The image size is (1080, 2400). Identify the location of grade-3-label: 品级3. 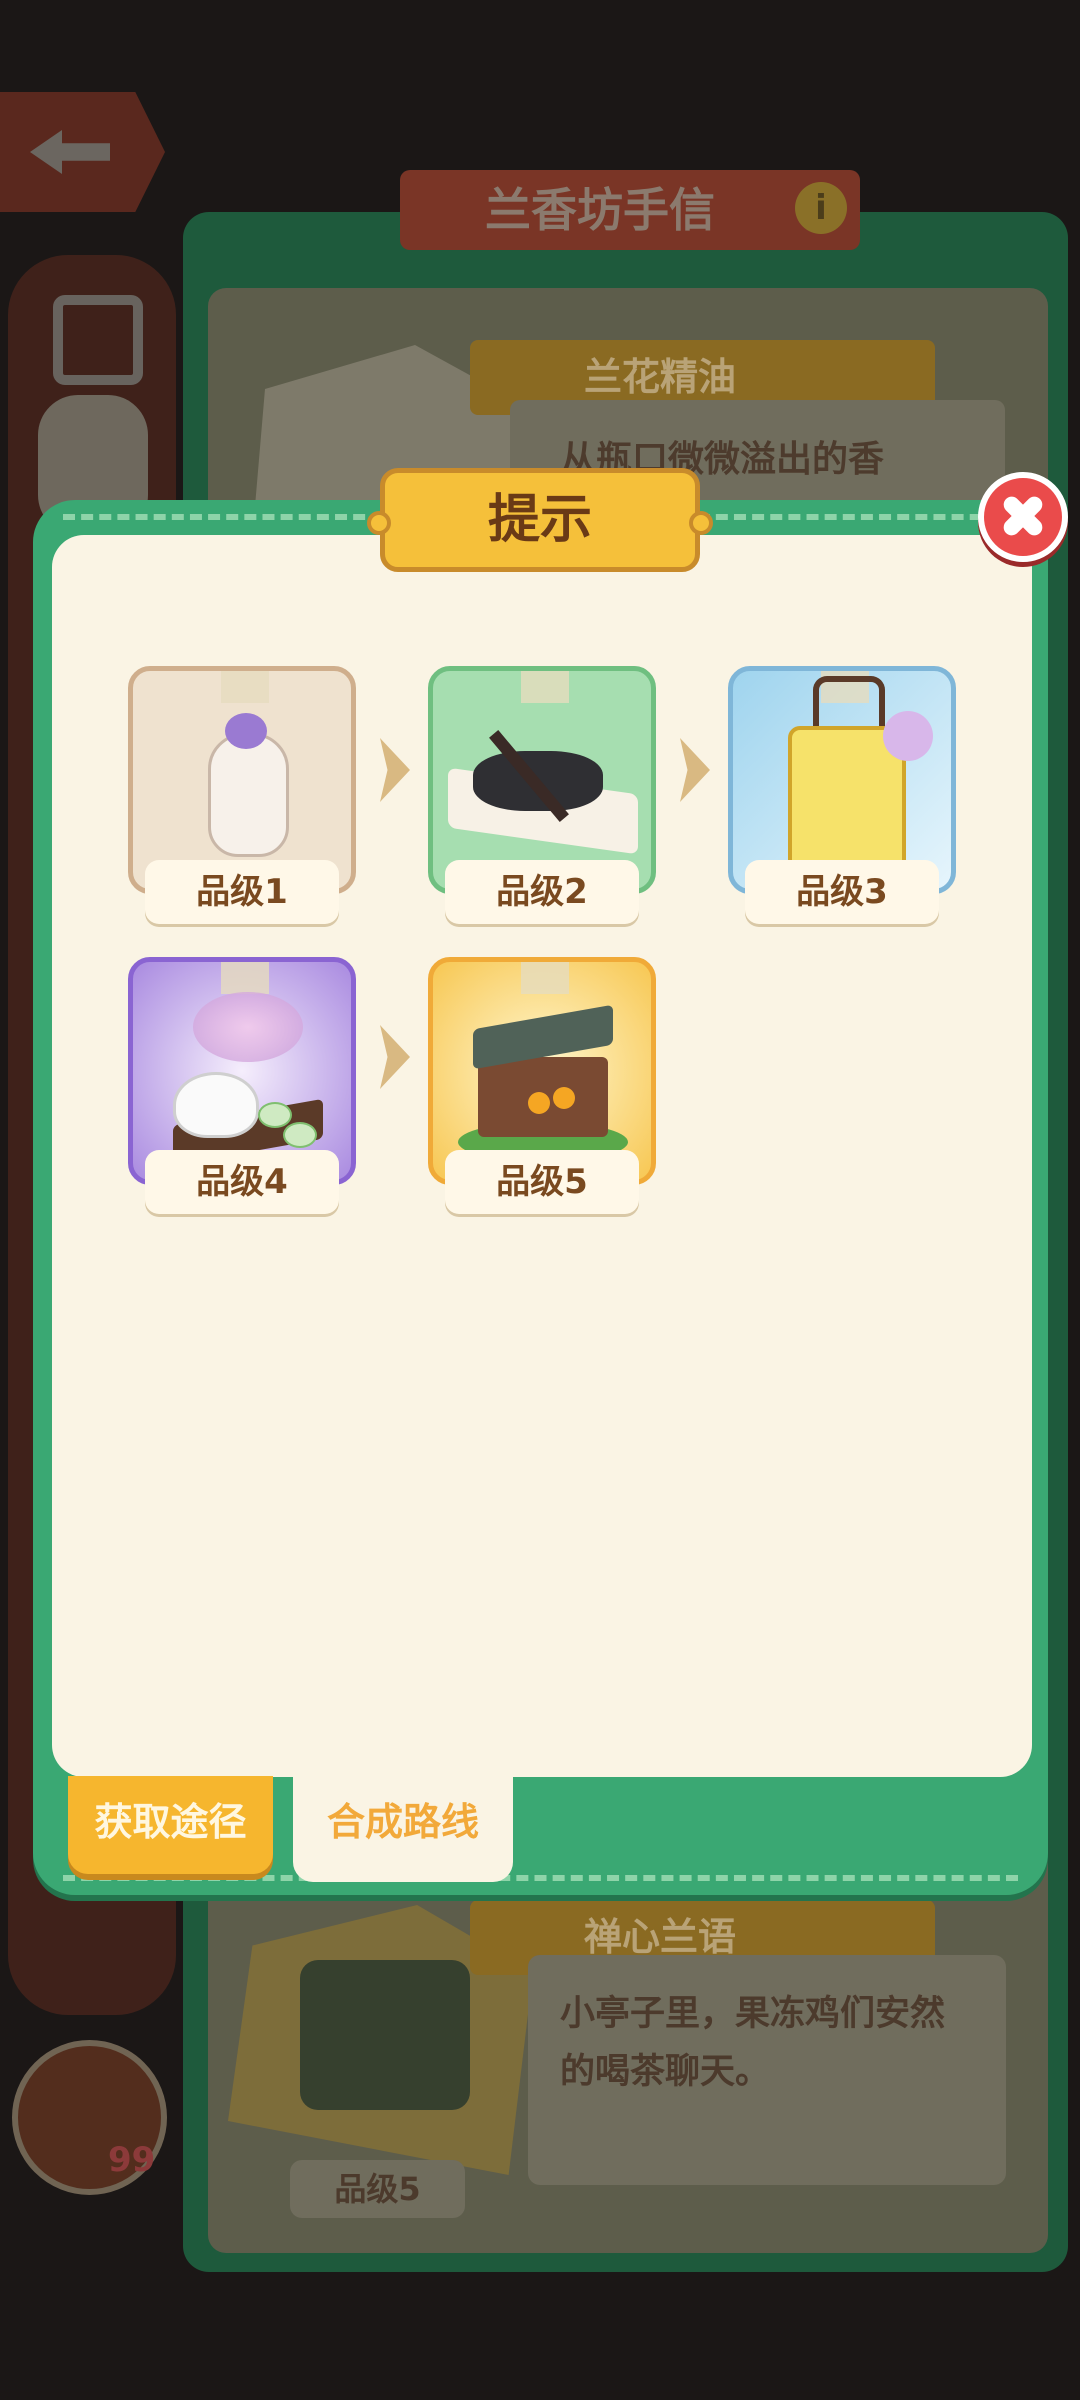
(842, 892).